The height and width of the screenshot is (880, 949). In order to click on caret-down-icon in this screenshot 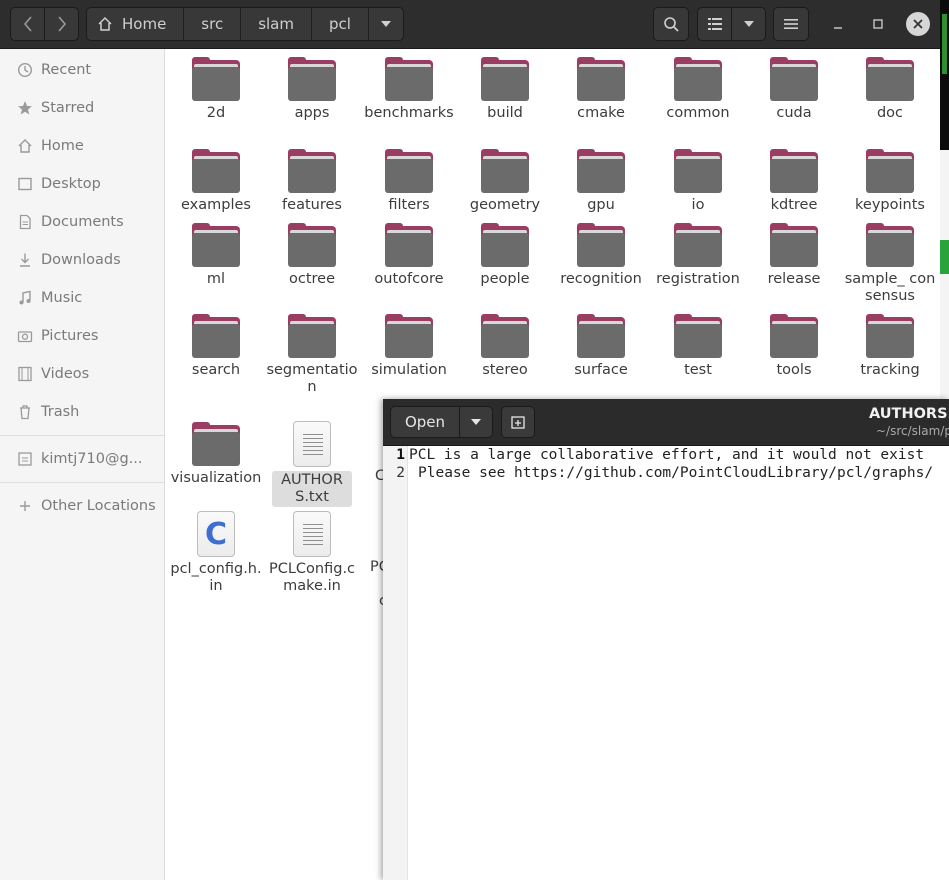, I will do `click(385, 24)`.